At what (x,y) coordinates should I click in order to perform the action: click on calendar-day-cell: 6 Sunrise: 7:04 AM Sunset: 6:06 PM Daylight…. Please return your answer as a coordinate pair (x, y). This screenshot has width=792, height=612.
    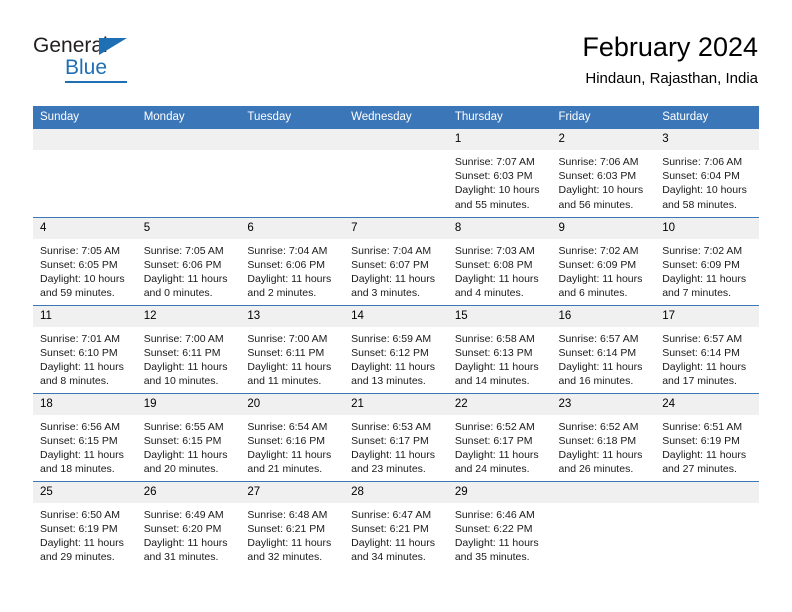
    Looking at the image, I should click on (292, 261).